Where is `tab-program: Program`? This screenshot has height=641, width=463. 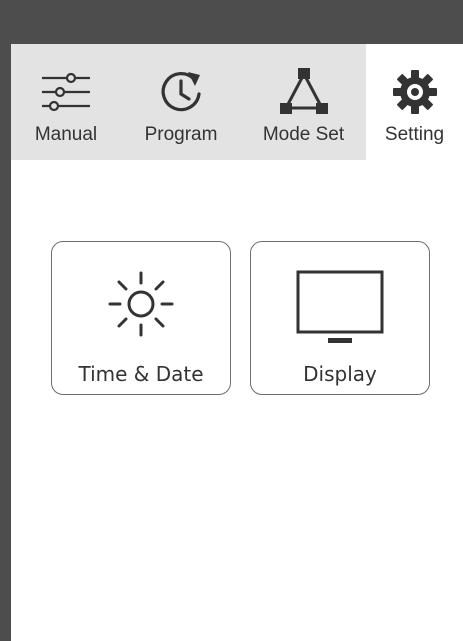 tab-program: Program is located at coordinates (181, 102).